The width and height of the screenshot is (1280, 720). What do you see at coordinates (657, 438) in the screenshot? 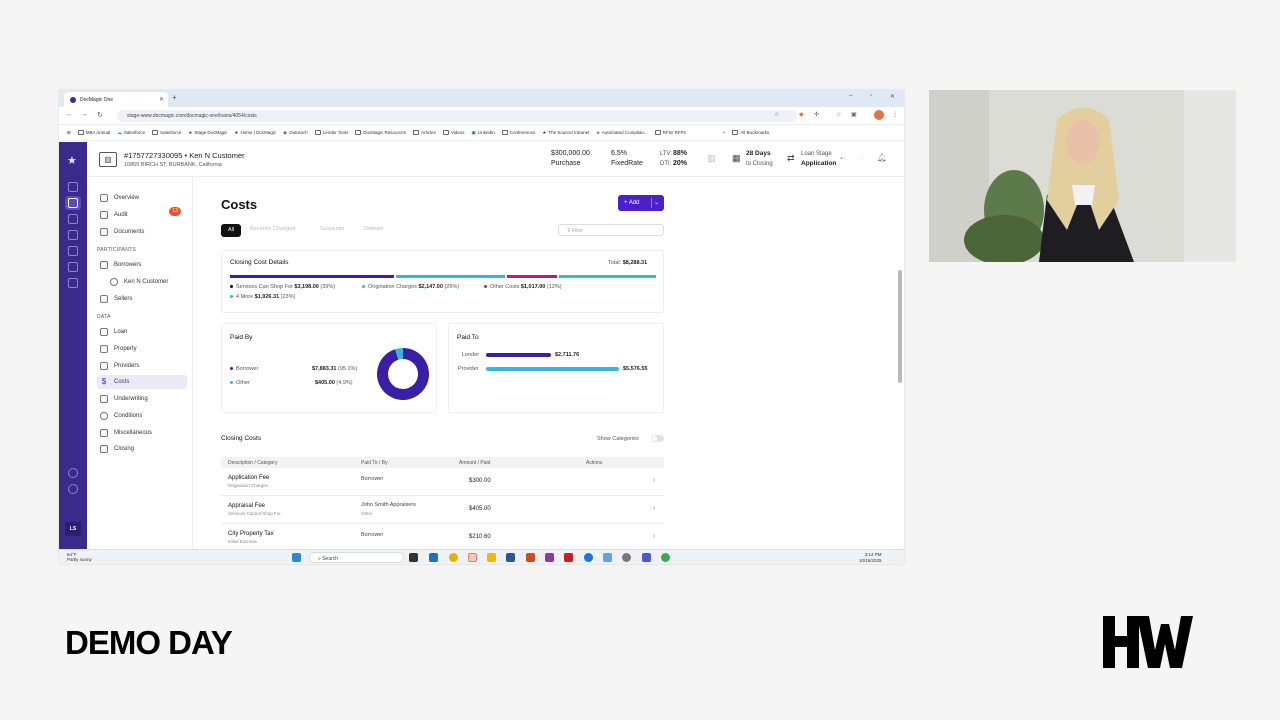
I see `show-categories-toggle` at bounding box center [657, 438].